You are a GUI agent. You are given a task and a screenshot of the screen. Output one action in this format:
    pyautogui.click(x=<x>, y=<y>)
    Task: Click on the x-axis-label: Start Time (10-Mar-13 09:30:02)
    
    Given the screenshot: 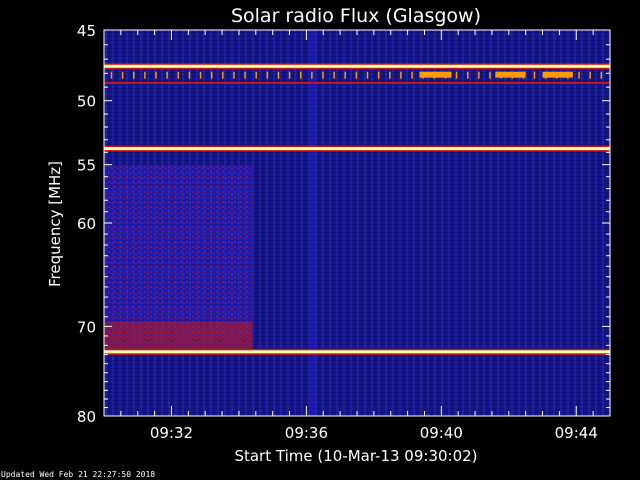 What is the action you would take?
    pyautogui.click(x=355, y=456)
    